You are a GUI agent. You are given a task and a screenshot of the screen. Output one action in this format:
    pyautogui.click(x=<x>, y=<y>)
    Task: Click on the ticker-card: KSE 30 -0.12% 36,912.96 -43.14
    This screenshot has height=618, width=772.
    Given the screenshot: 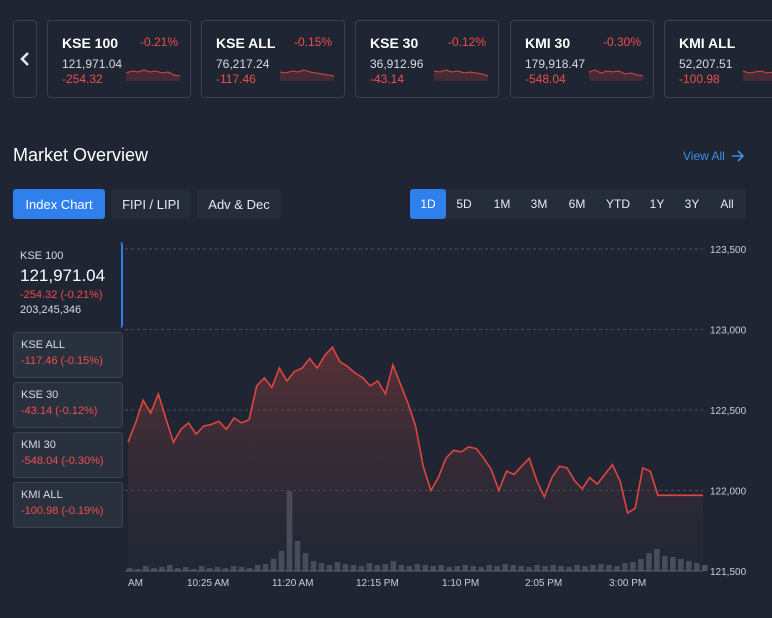 What is the action you would take?
    pyautogui.click(x=427, y=59)
    